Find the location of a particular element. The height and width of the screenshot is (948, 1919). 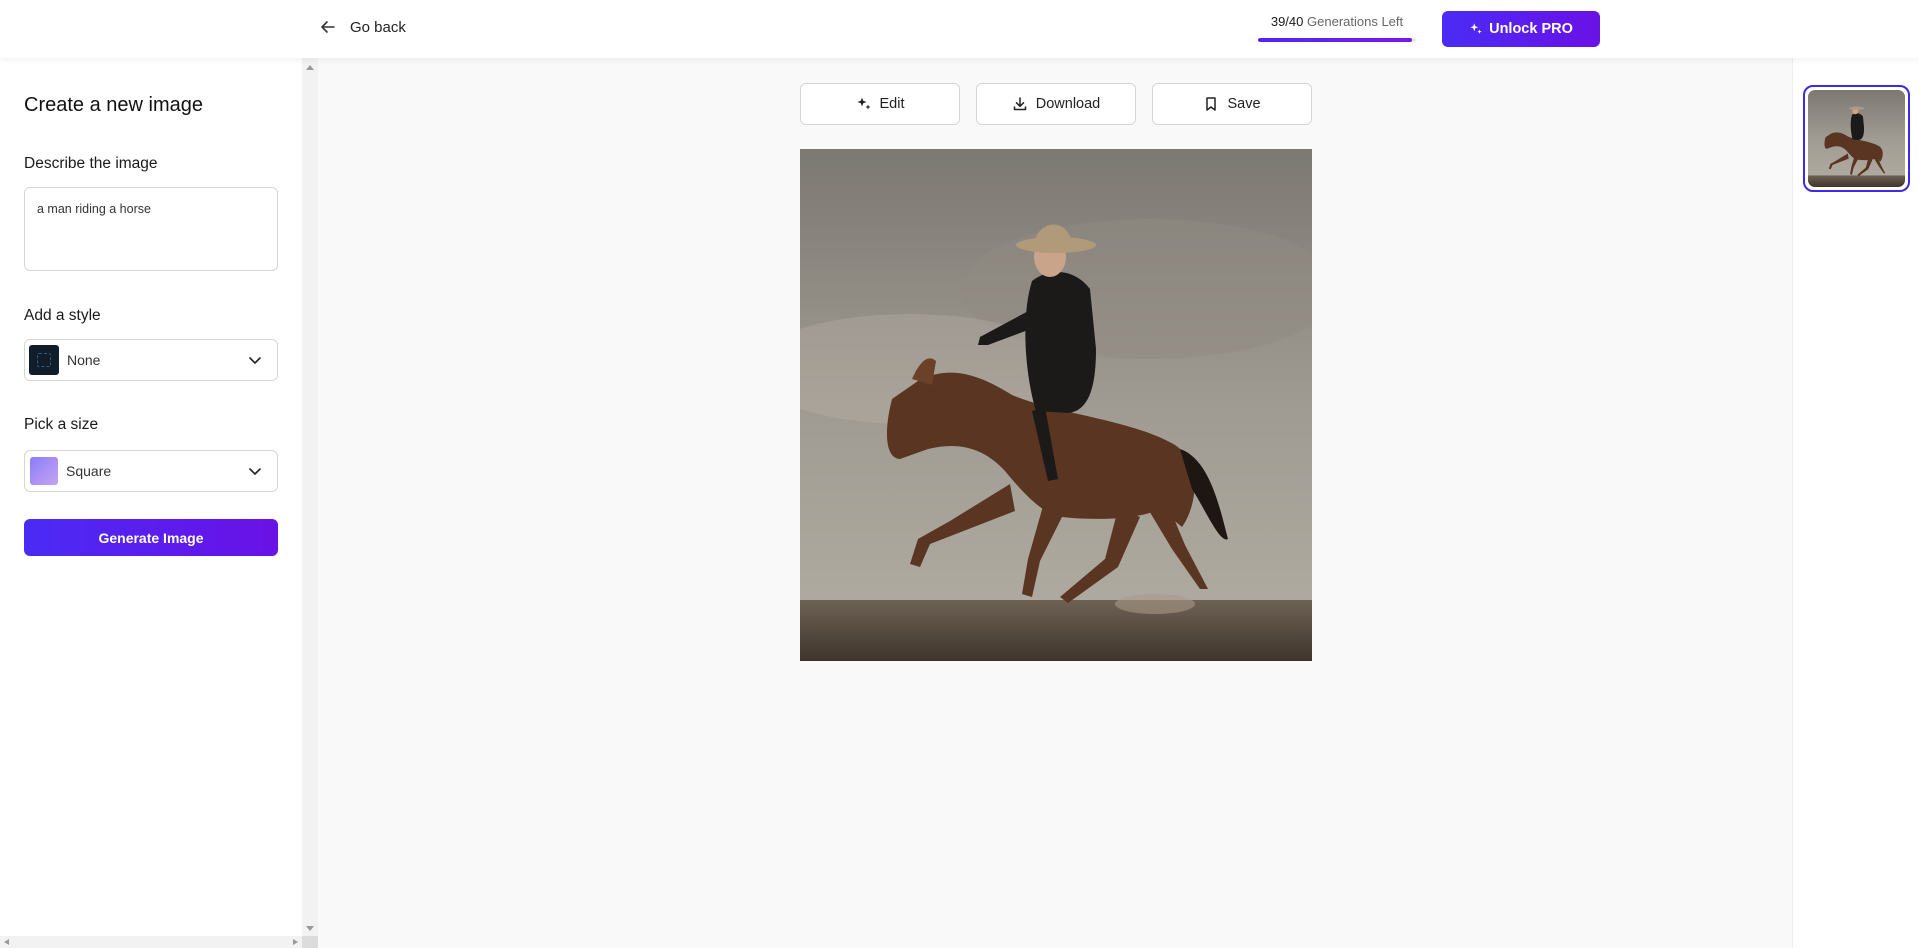

generations-label: Generations Left is located at coordinates (1355, 21).